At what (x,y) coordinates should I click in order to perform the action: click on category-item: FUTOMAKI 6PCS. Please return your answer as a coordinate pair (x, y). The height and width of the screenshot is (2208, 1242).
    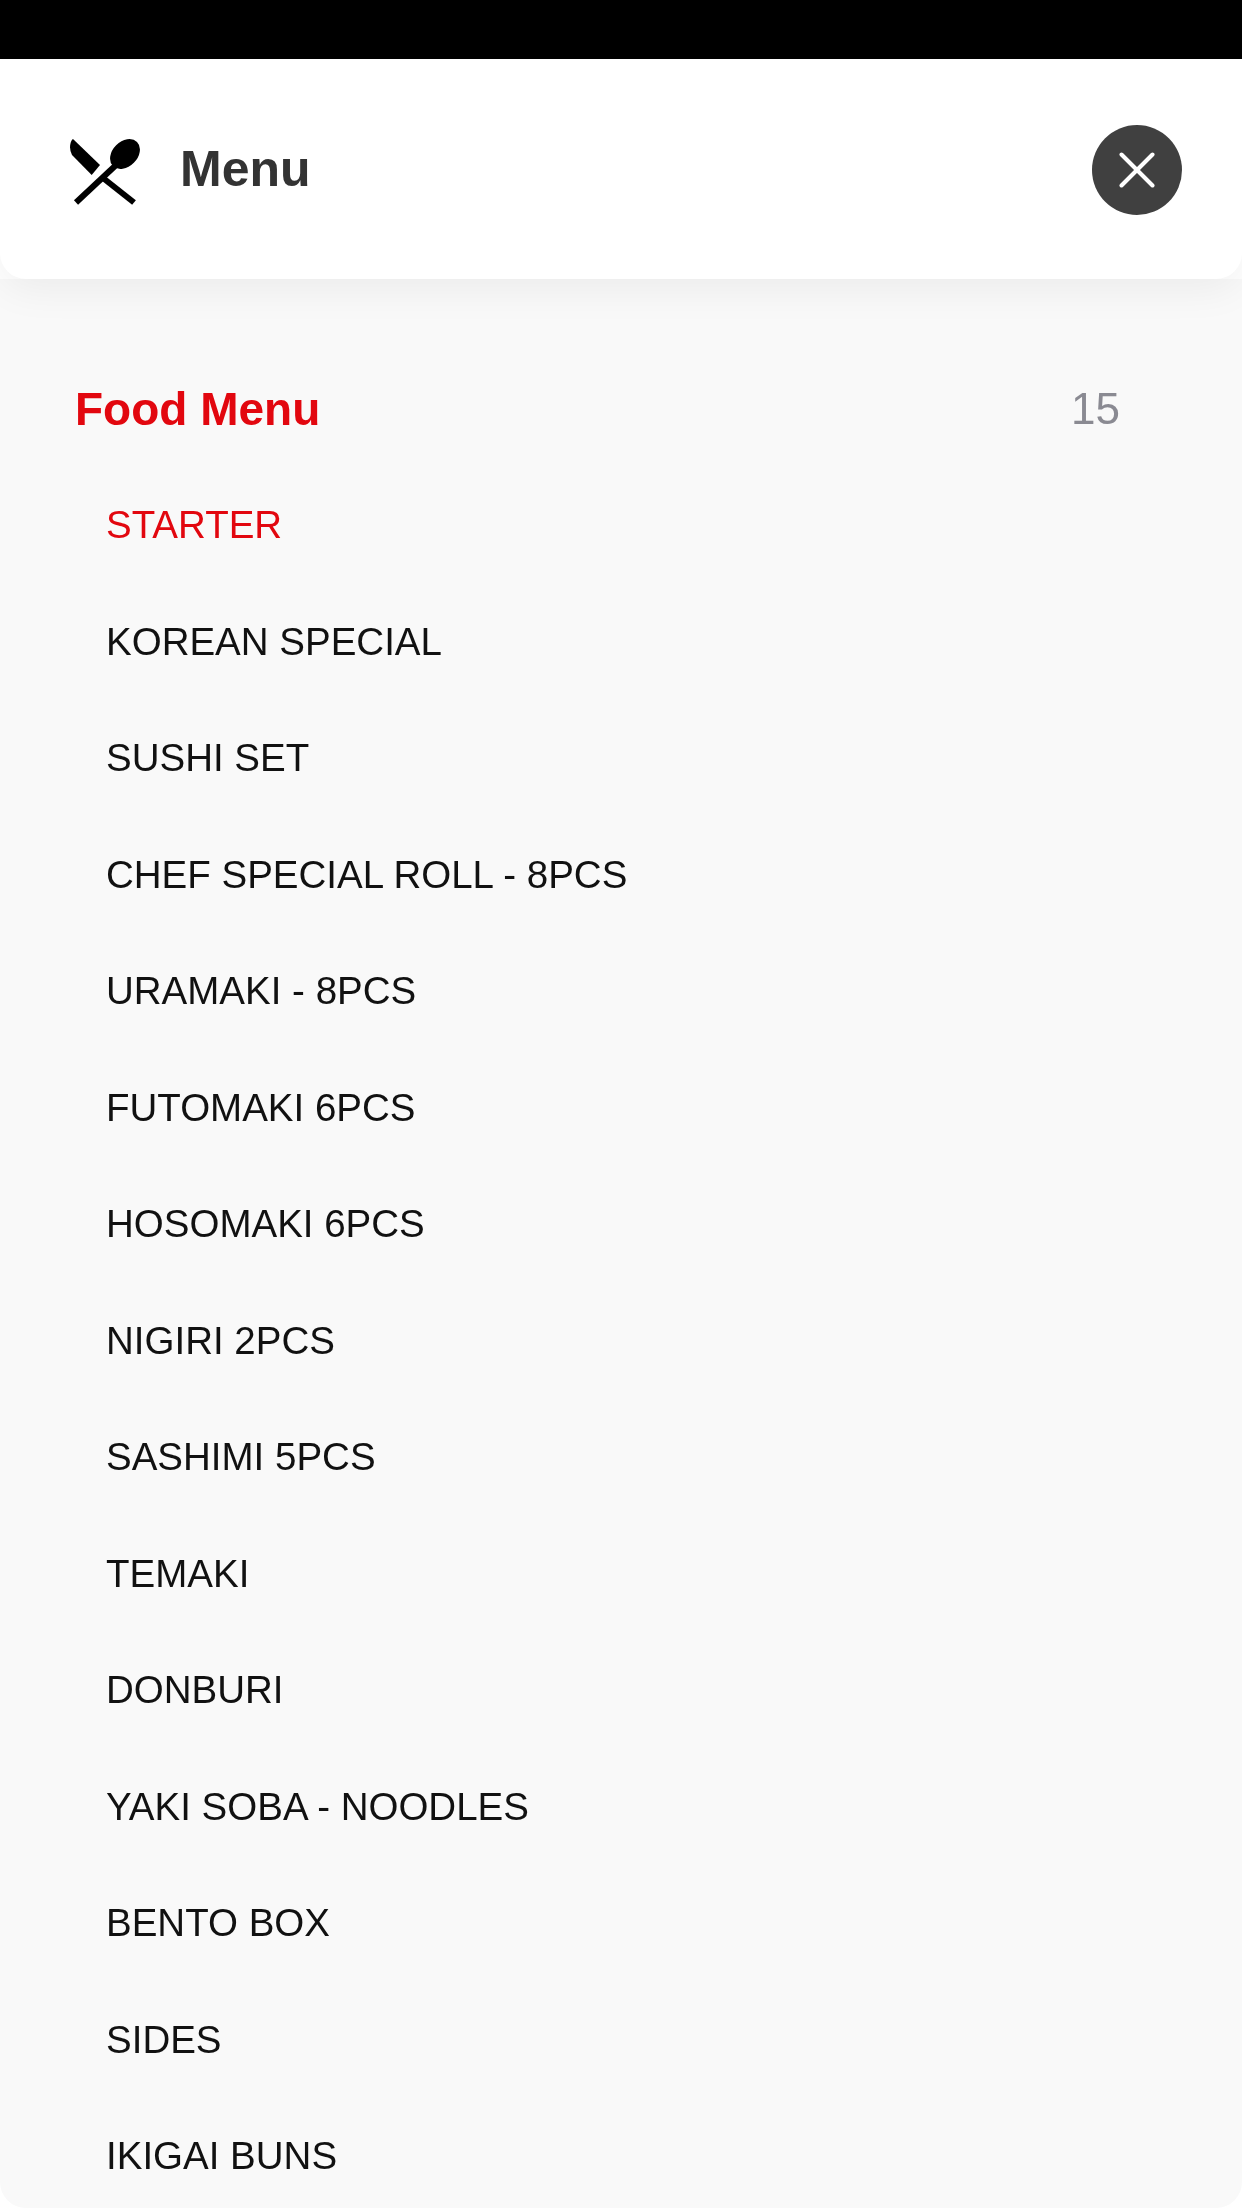
    Looking at the image, I should click on (261, 1107).